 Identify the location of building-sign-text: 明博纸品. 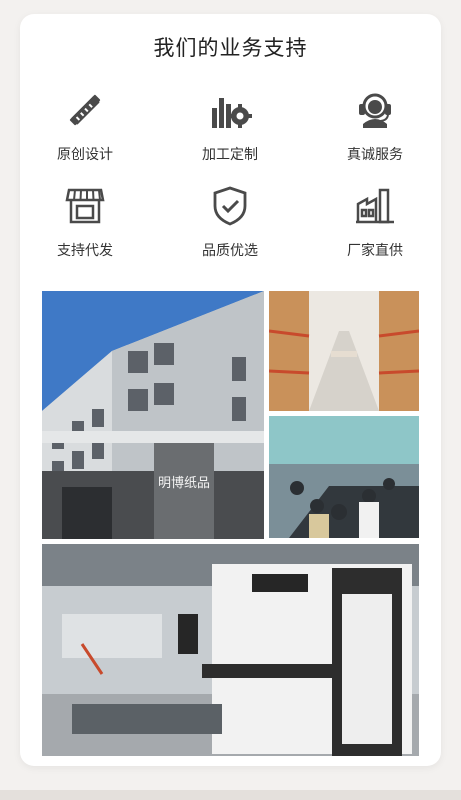
(184, 483).